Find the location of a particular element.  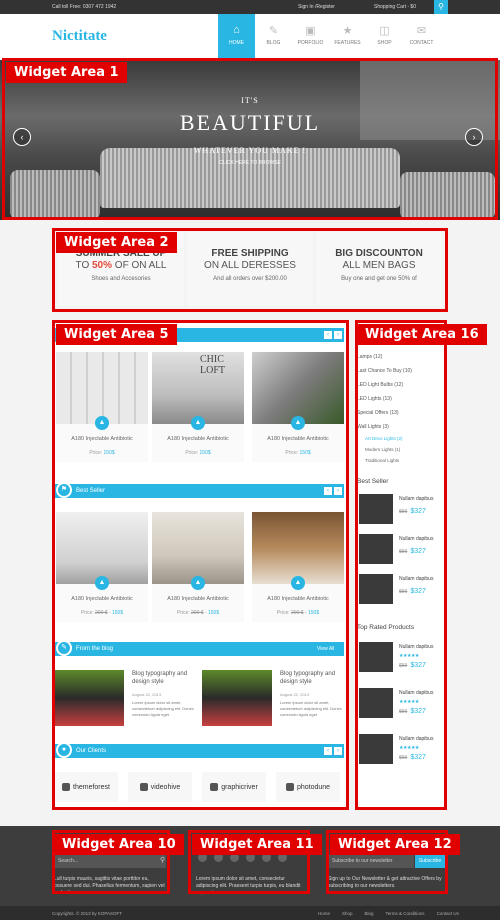

footer-link-blog: Blog is located at coordinates (369, 913).